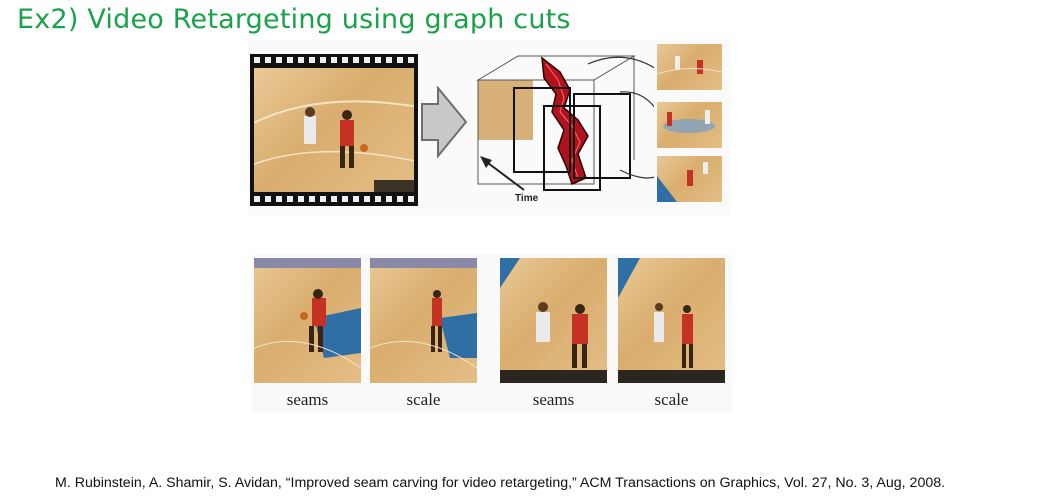 This screenshot has height=498, width=1037. What do you see at coordinates (294, 19) in the screenshot?
I see `slide-title: Ex2) Video Retargeting using graph cuts` at bounding box center [294, 19].